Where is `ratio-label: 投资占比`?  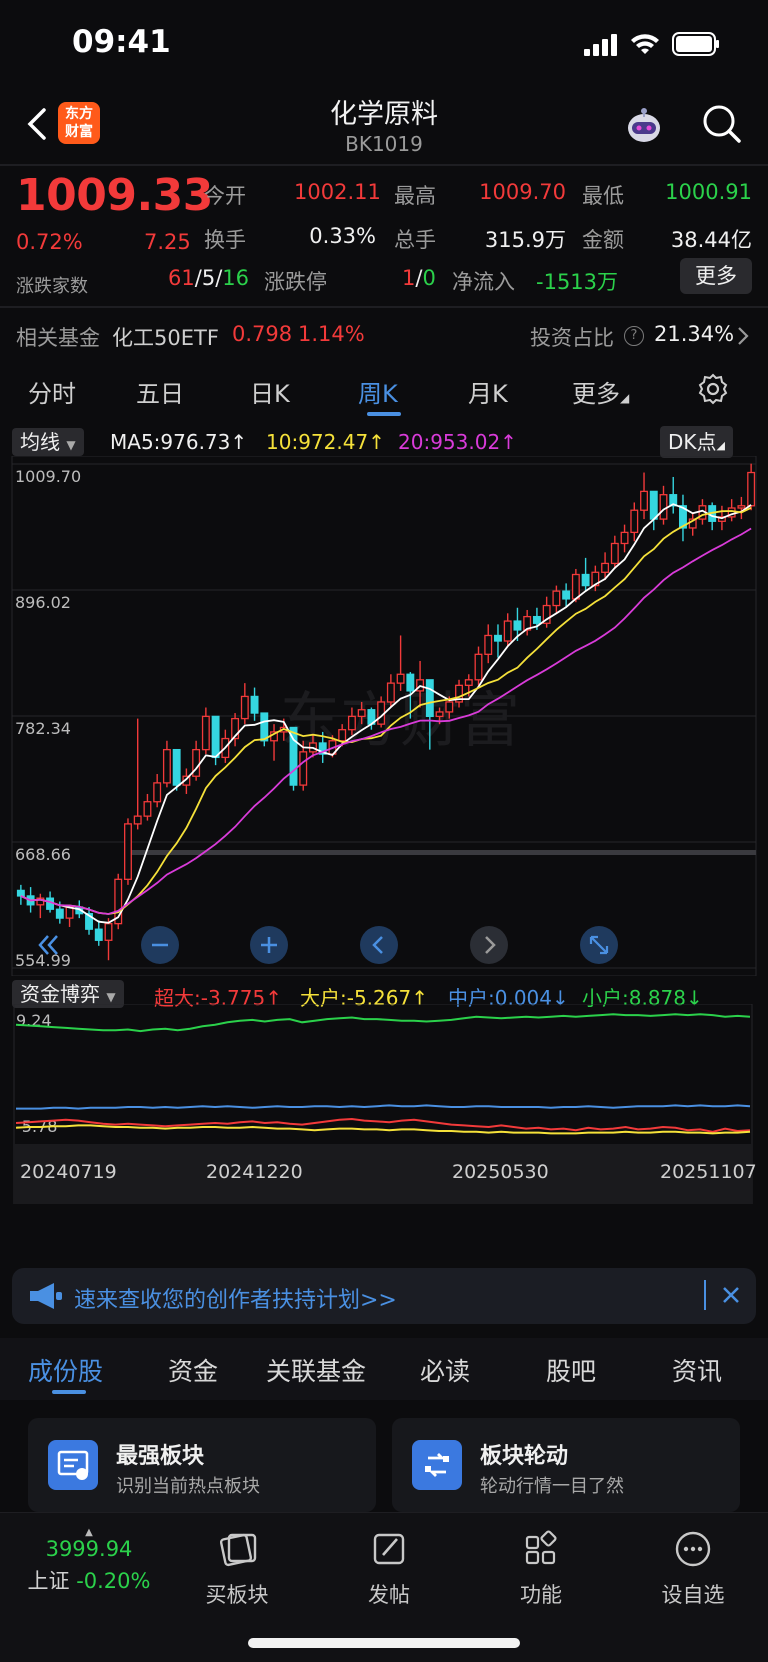 ratio-label: 投资占比 is located at coordinates (572, 338).